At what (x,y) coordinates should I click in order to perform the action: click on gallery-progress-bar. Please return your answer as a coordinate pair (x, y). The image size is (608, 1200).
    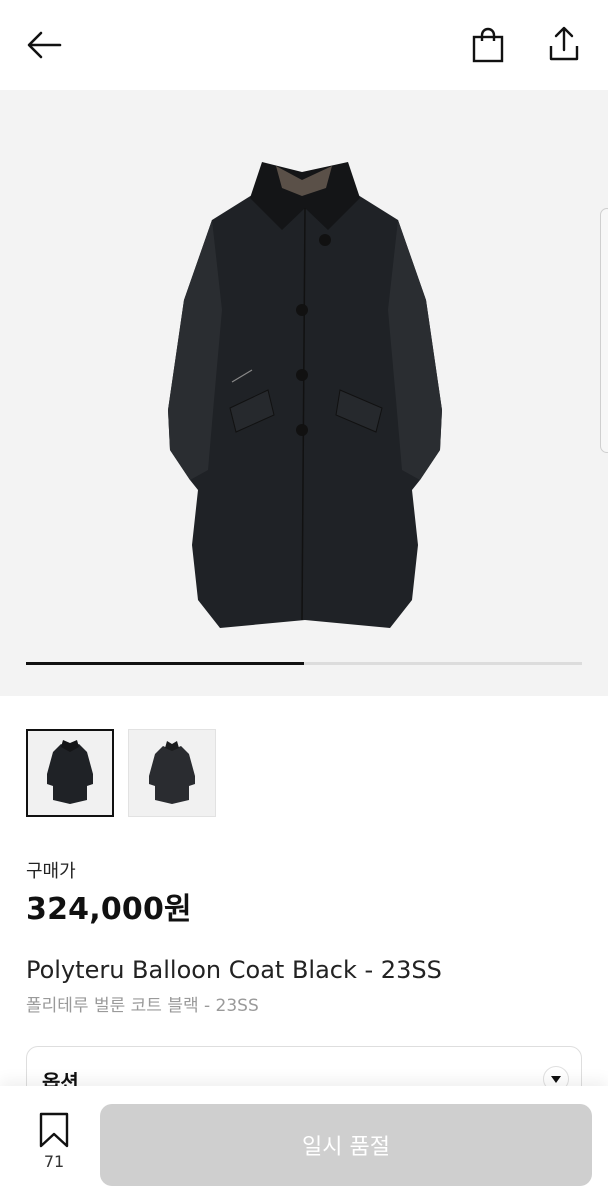
    Looking at the image, I should click on (304, 663).